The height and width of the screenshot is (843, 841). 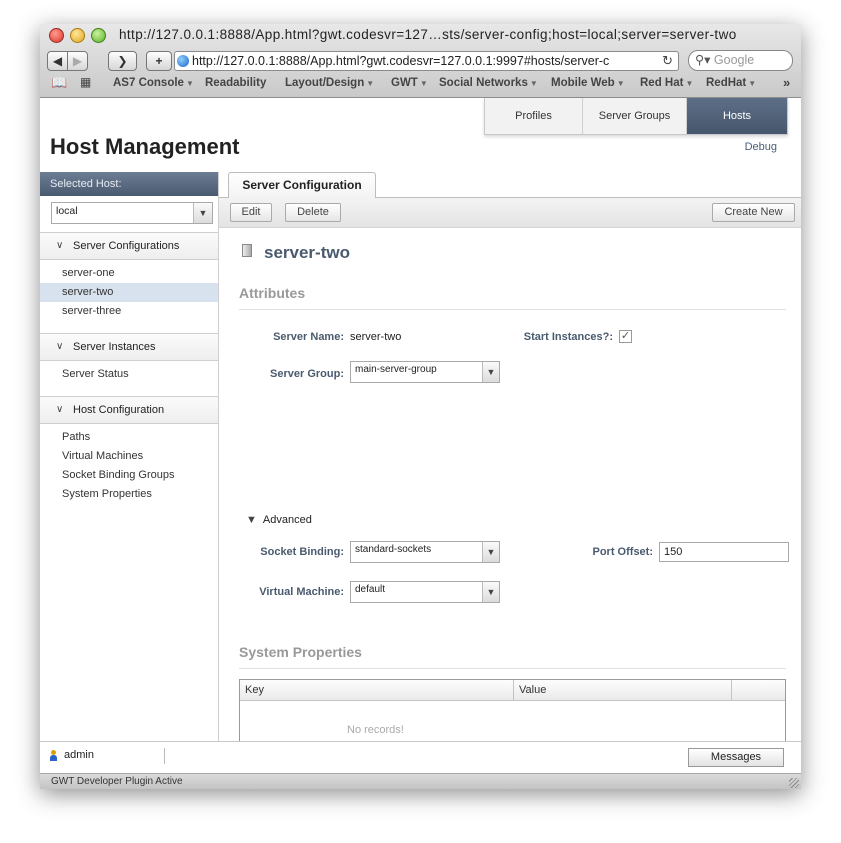 I want to click on reload-icon: ↻, so click(x=667, y=61).